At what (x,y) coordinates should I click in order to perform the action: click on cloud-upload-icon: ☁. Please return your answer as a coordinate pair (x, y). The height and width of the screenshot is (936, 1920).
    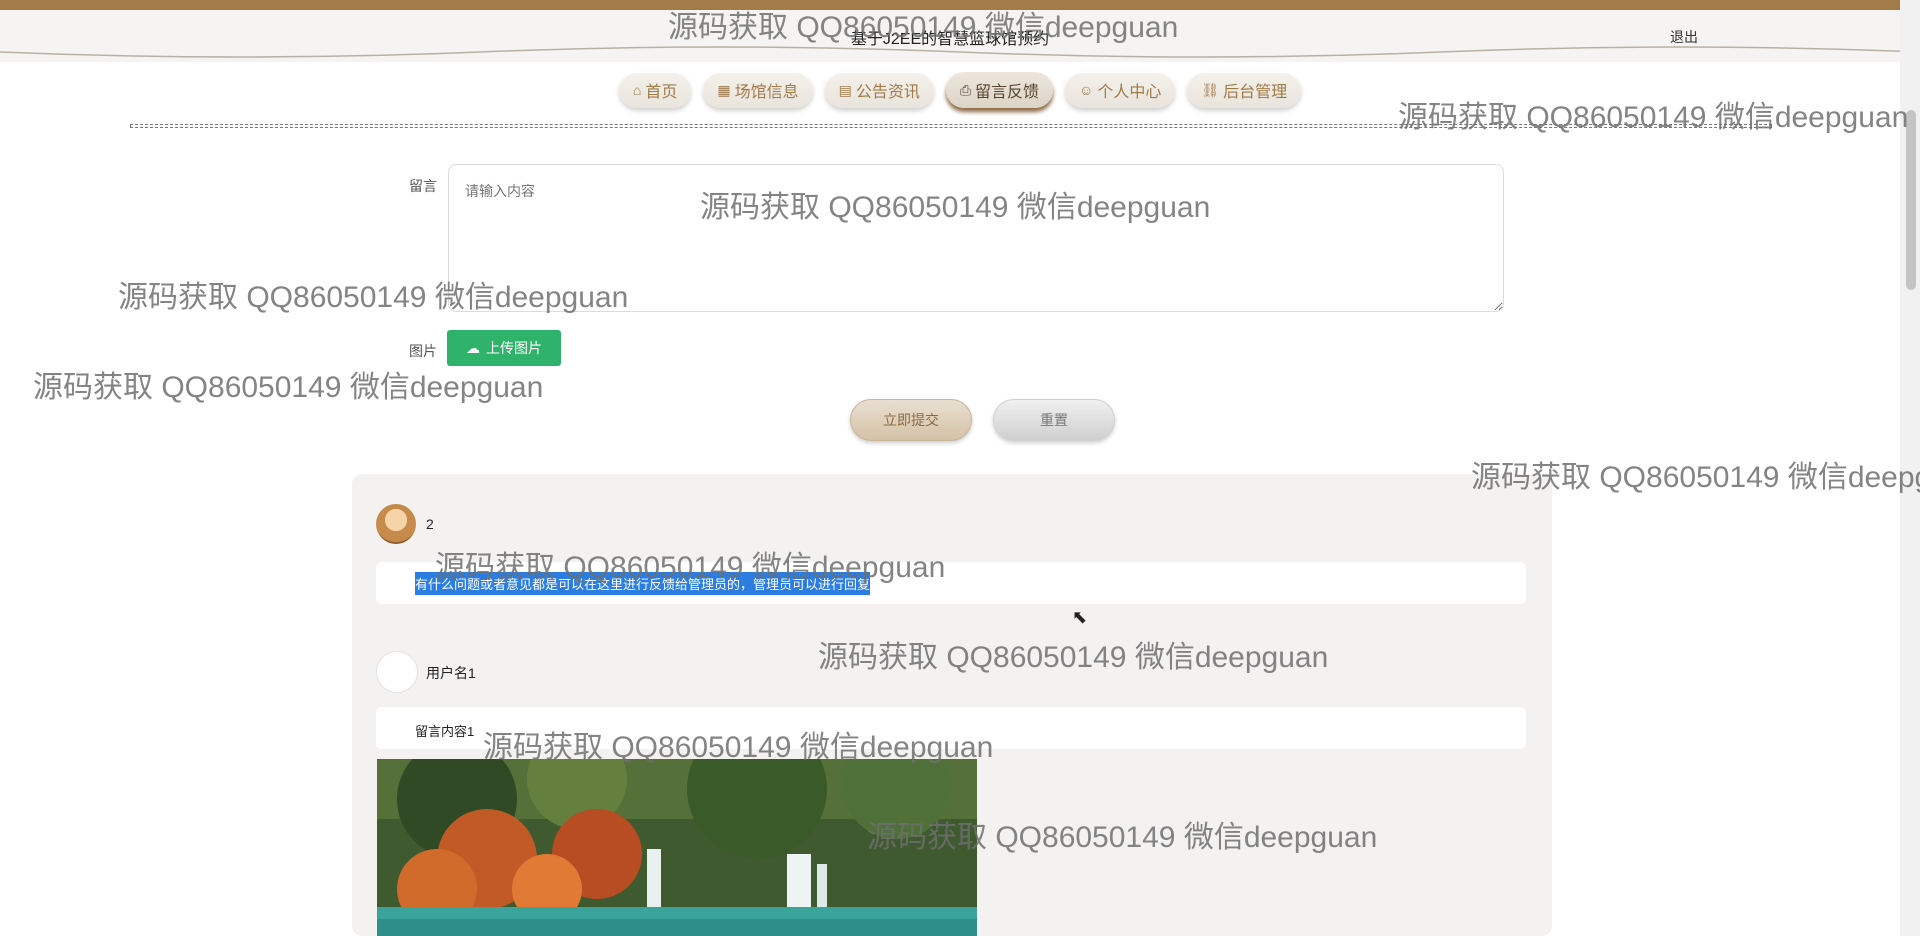
    Looking at the image, I should click on (473, 347).